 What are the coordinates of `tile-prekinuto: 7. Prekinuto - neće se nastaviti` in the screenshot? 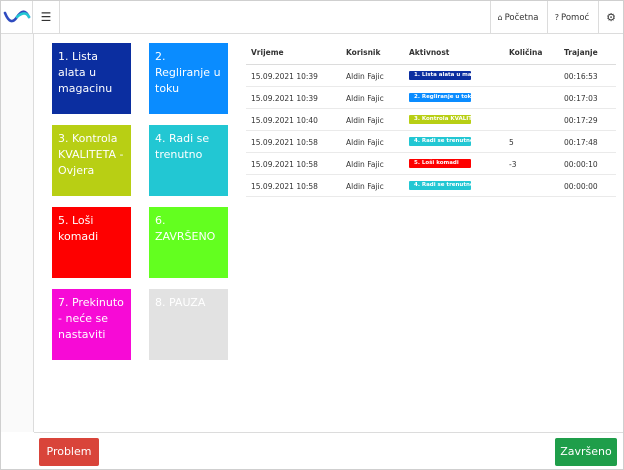 It's located at (91, 324).